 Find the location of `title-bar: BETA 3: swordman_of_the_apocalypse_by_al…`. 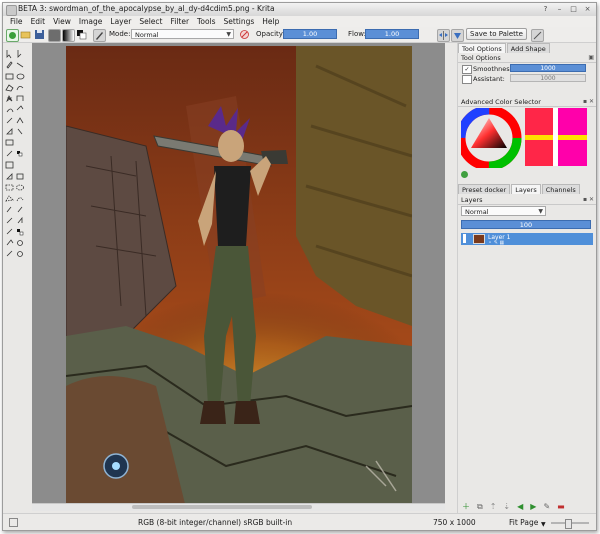

title-bar: BETA 3: swordman_of_the_apocalypse_by_al… is located at coordinates (299, 10).